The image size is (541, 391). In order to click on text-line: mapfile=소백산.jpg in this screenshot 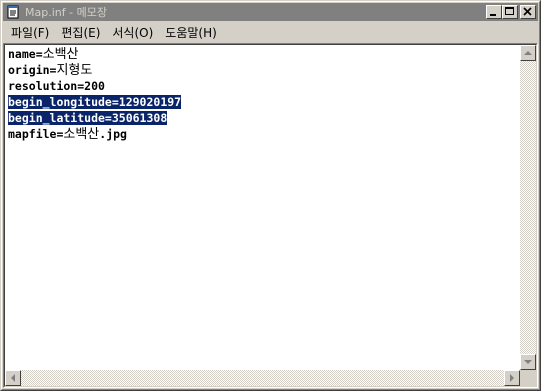, I will do `click(94, 134)`.